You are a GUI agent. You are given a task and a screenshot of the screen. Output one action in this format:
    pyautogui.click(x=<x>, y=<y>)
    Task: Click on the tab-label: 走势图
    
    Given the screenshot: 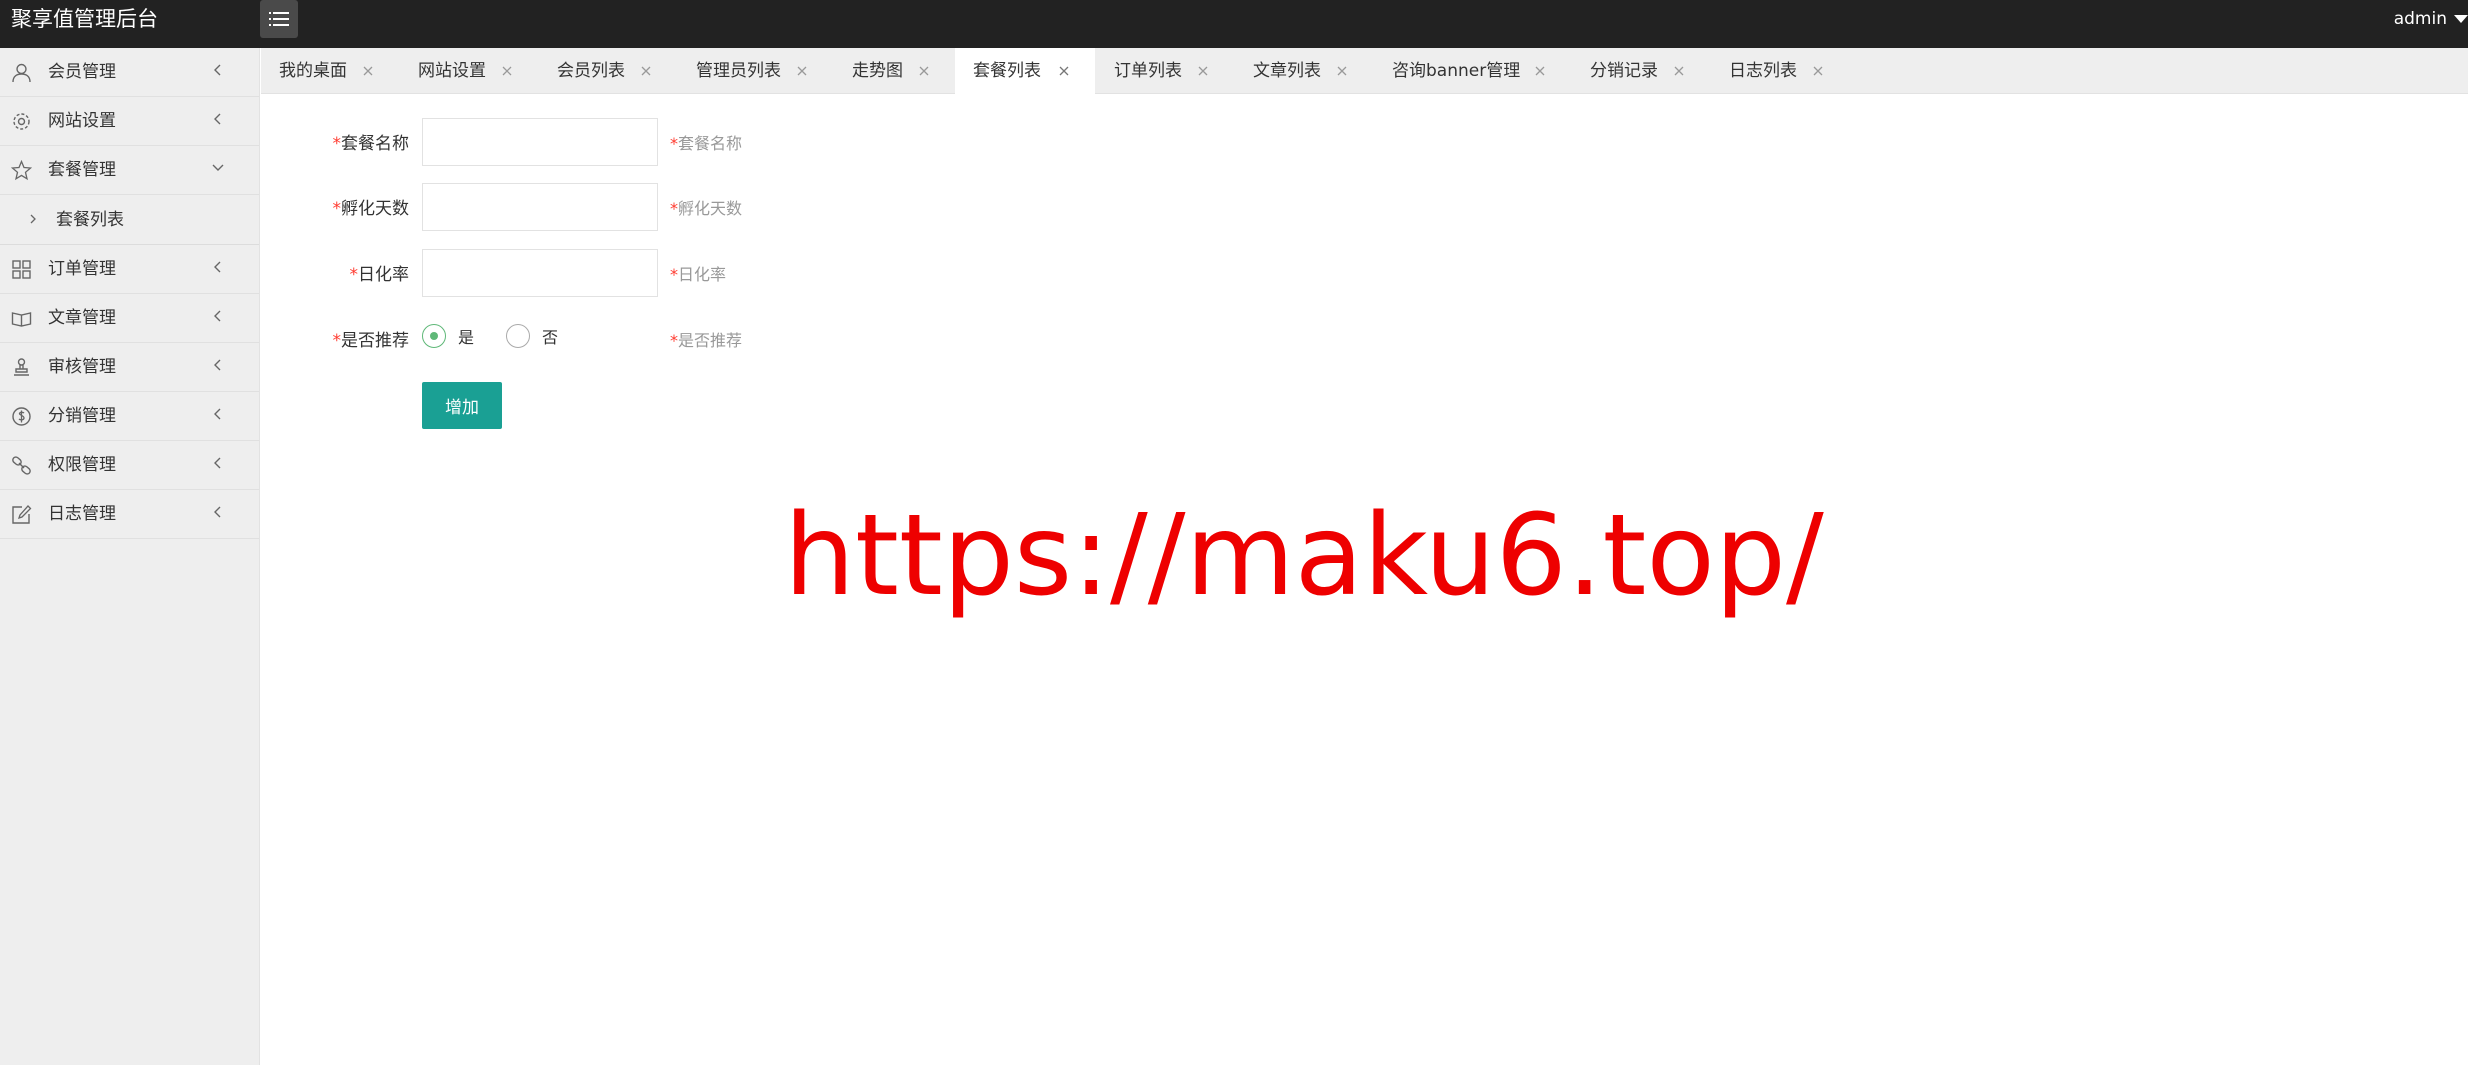 What is the action you would take?
    pyautogui.click(x=877, y=71)
    